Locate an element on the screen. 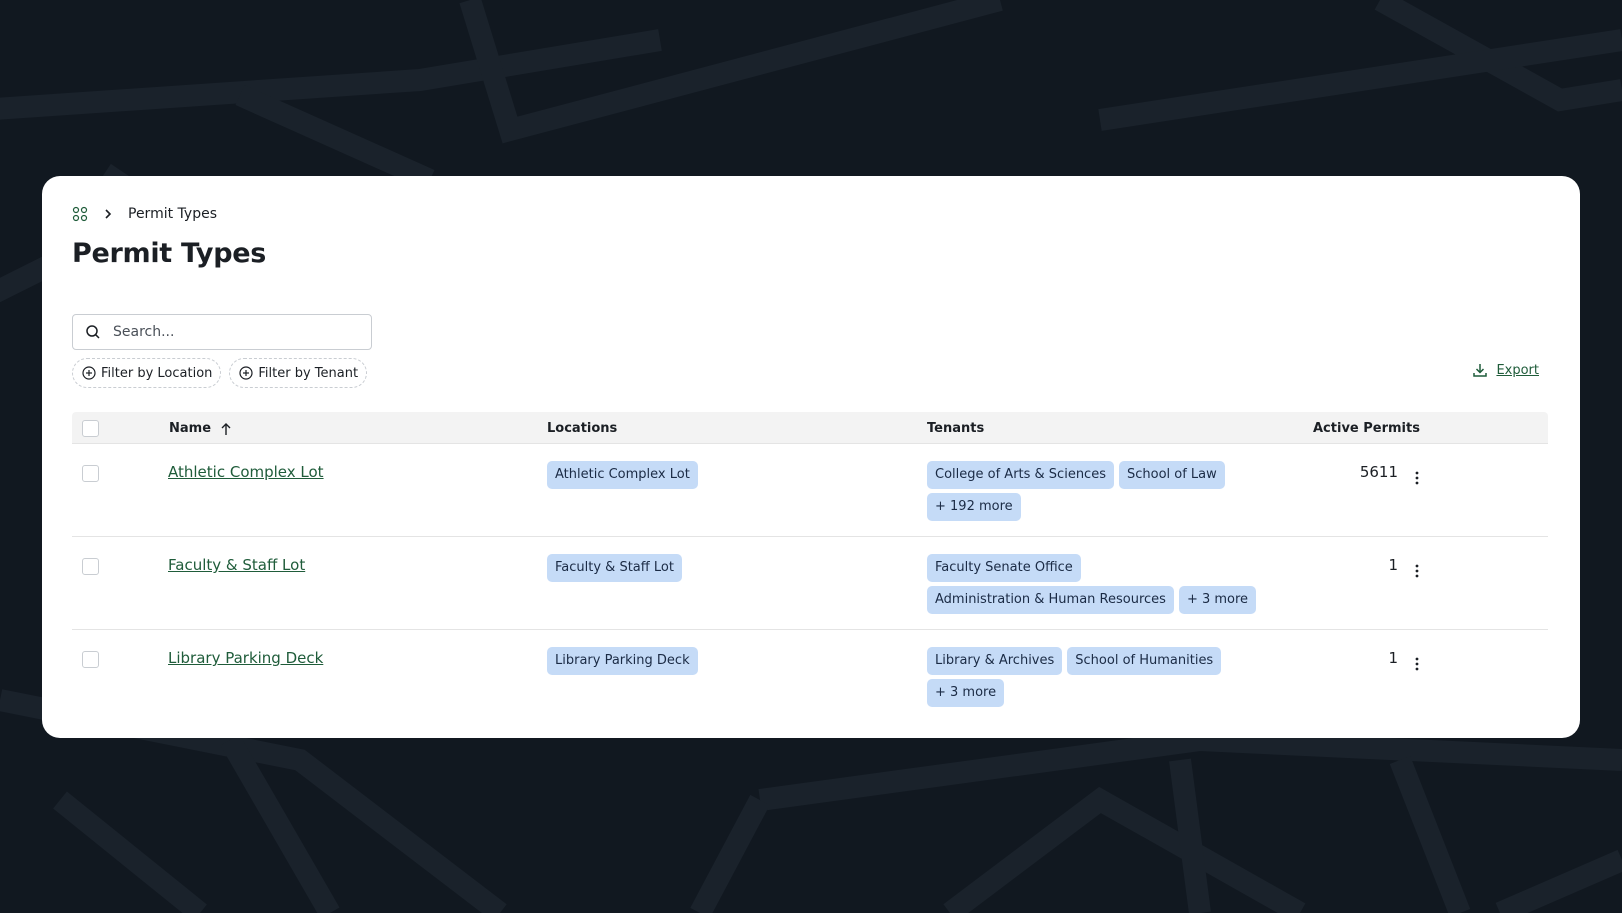 The image size is (1622, 913). permit-type-name-link: Faculty & Staff Lot is located at coordinates (236, 565).